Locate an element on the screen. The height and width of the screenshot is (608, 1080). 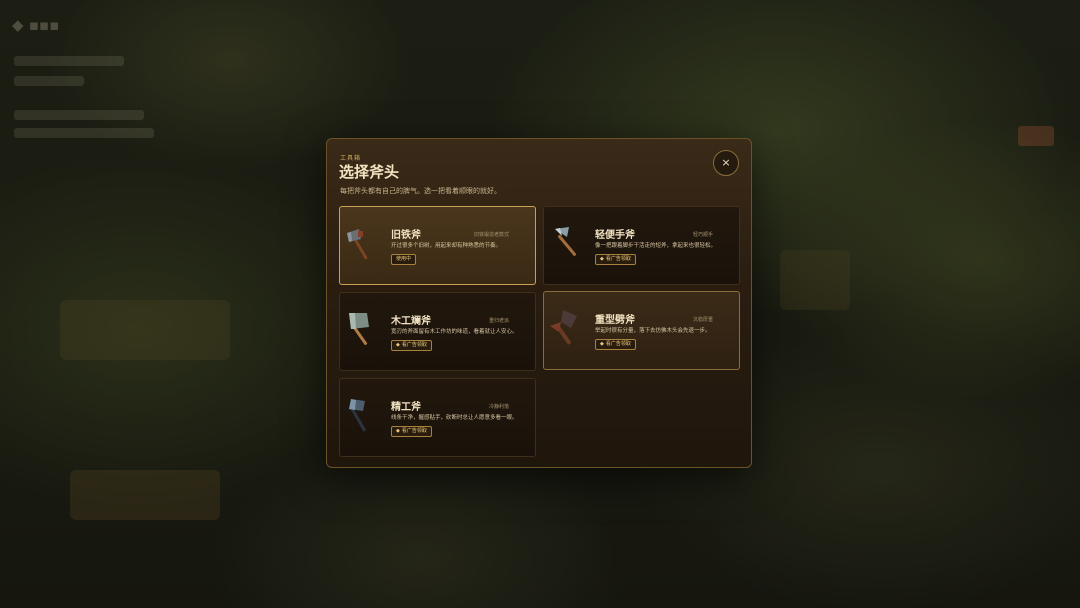
axe-card-carpenter: 木工斓斧 重归老派 宽刃的斧面留有木工作坊的味道，看着就让人安心。 ◆ 看广告领取 is located at coordinates (437, 331).